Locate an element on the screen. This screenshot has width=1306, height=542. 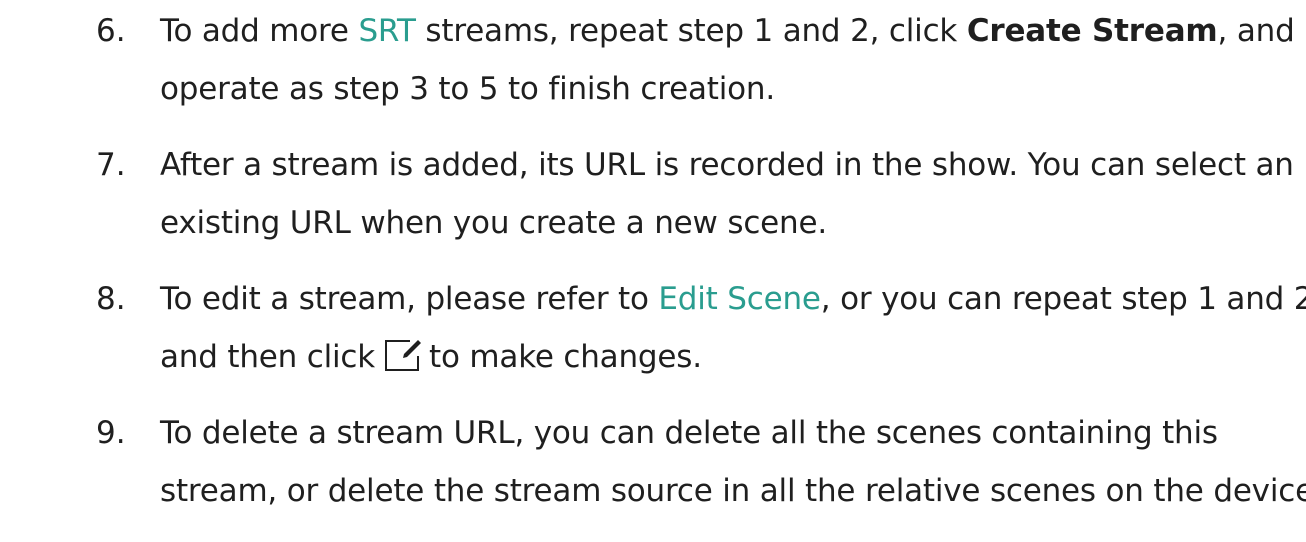
text-segment: , and is located at coordinates (1256, 31).